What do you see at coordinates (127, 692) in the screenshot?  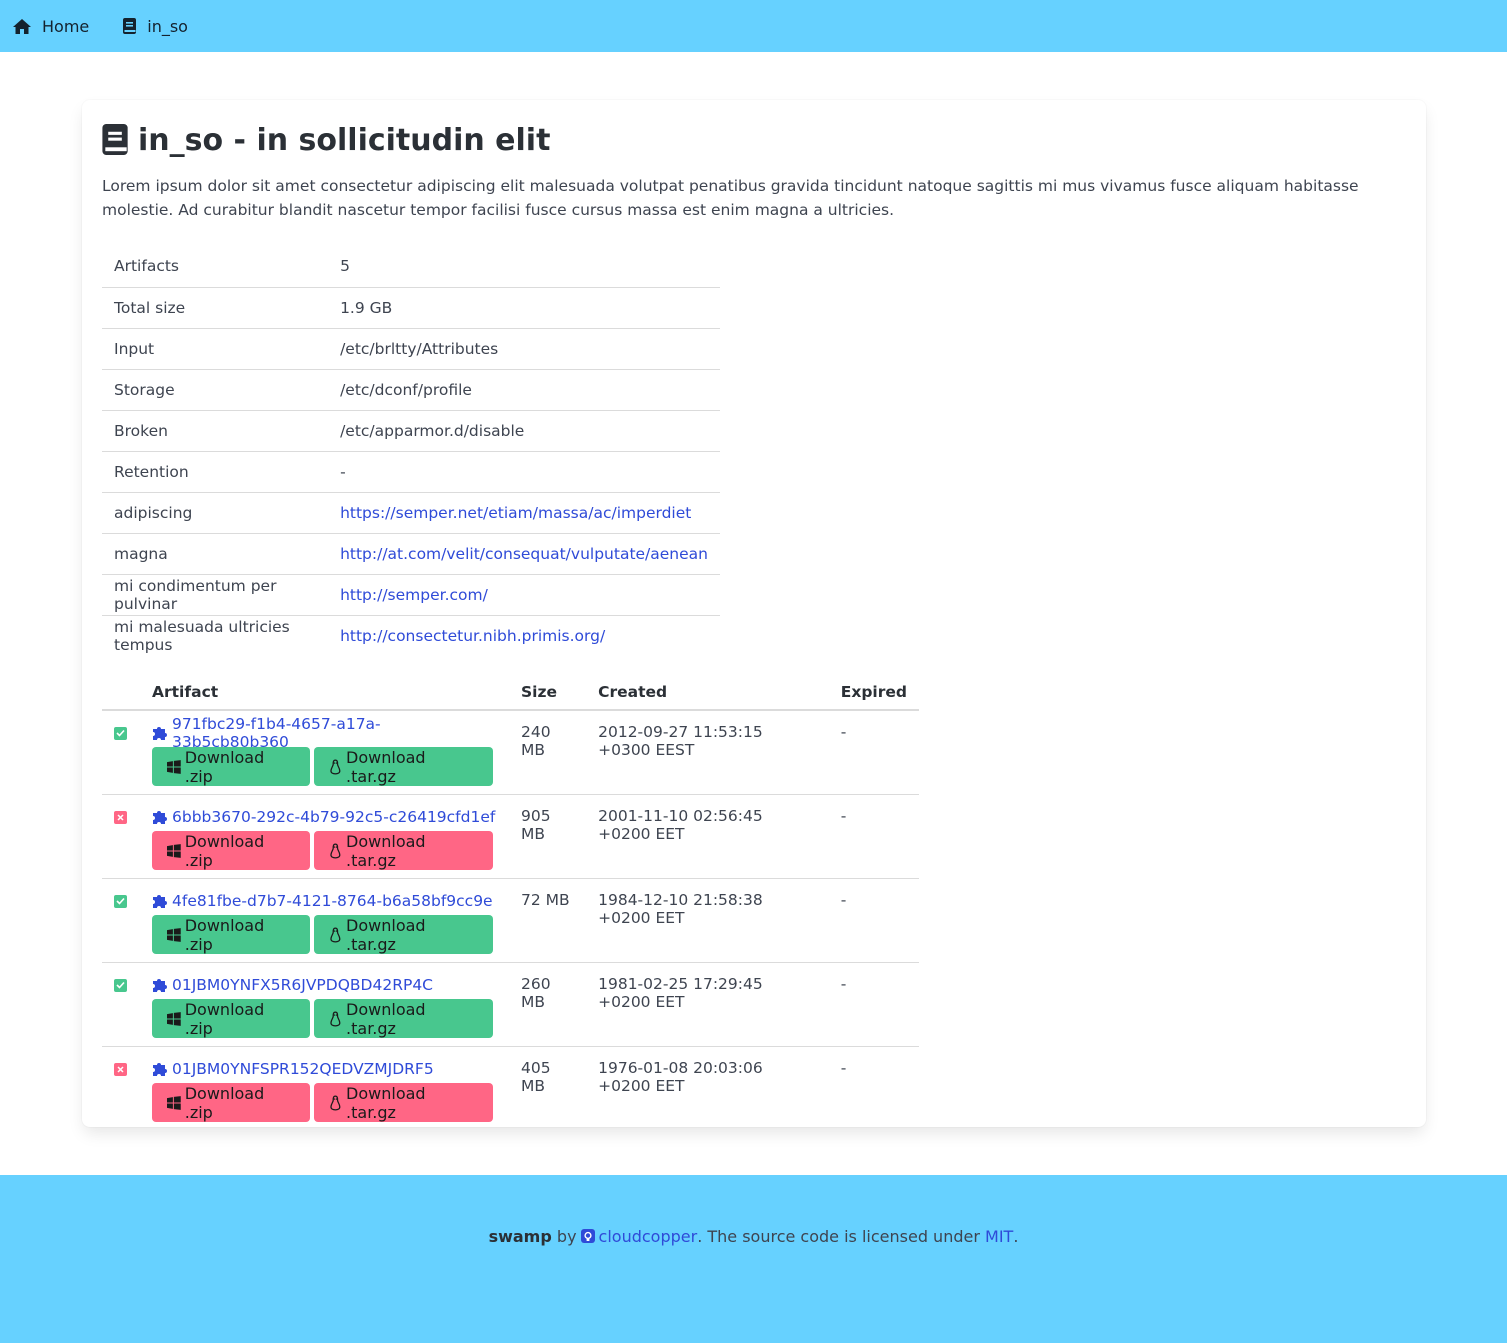 I see `header-status` at bounding box center [127, 692].